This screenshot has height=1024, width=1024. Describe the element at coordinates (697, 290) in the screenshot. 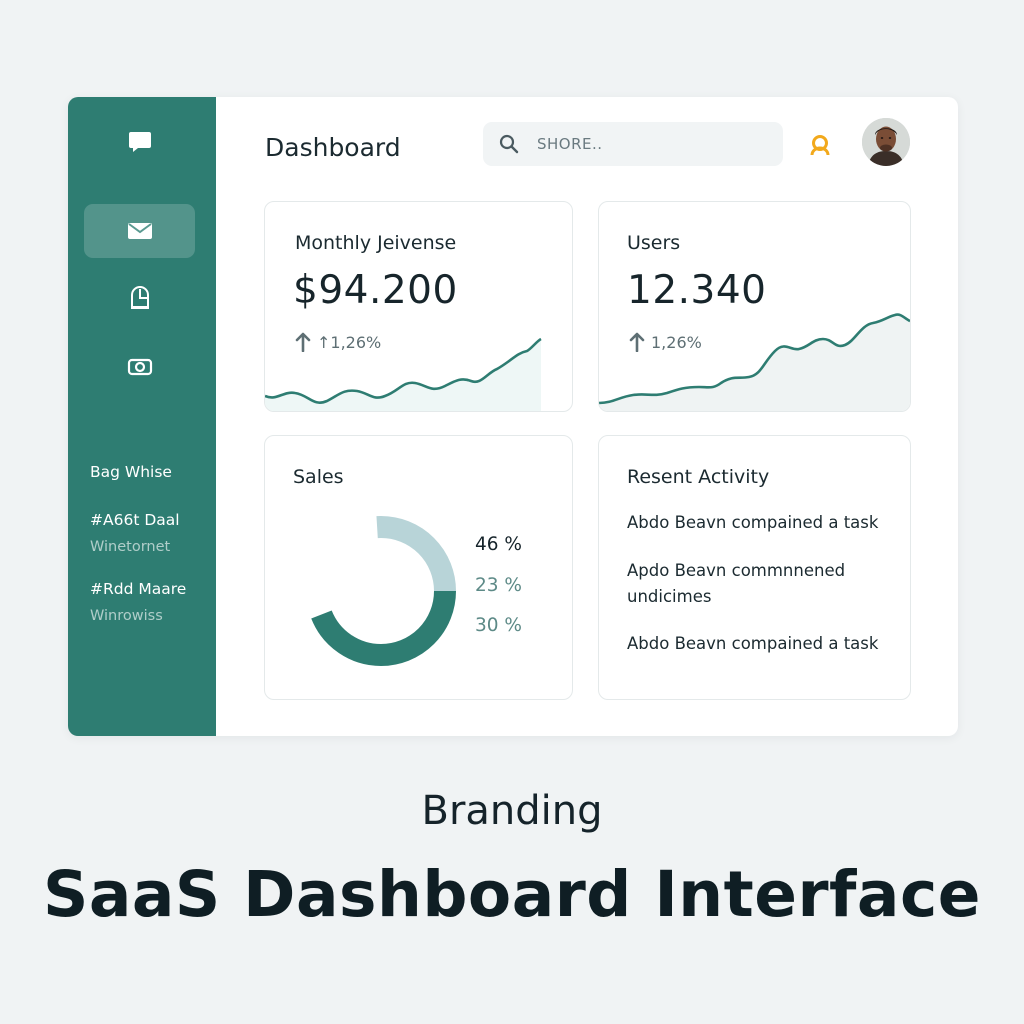

I see `users-value: 12.340` at that location.